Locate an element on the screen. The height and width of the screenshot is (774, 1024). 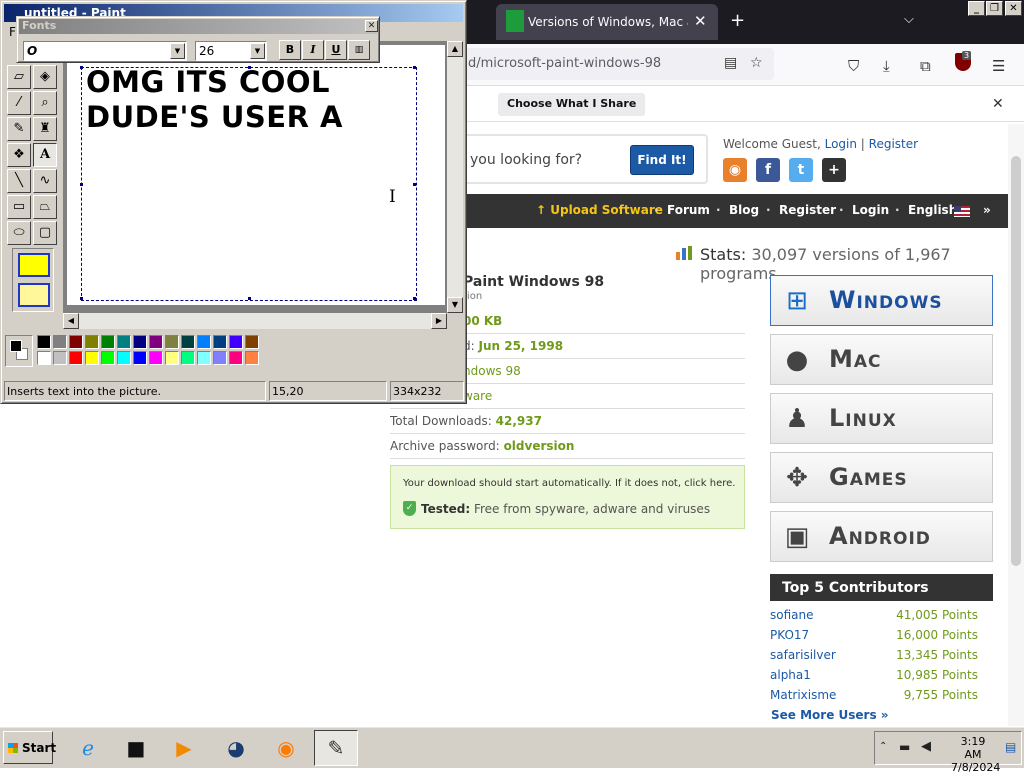
font-size-select: 26 ▼ is located at coordinates (231, 51).